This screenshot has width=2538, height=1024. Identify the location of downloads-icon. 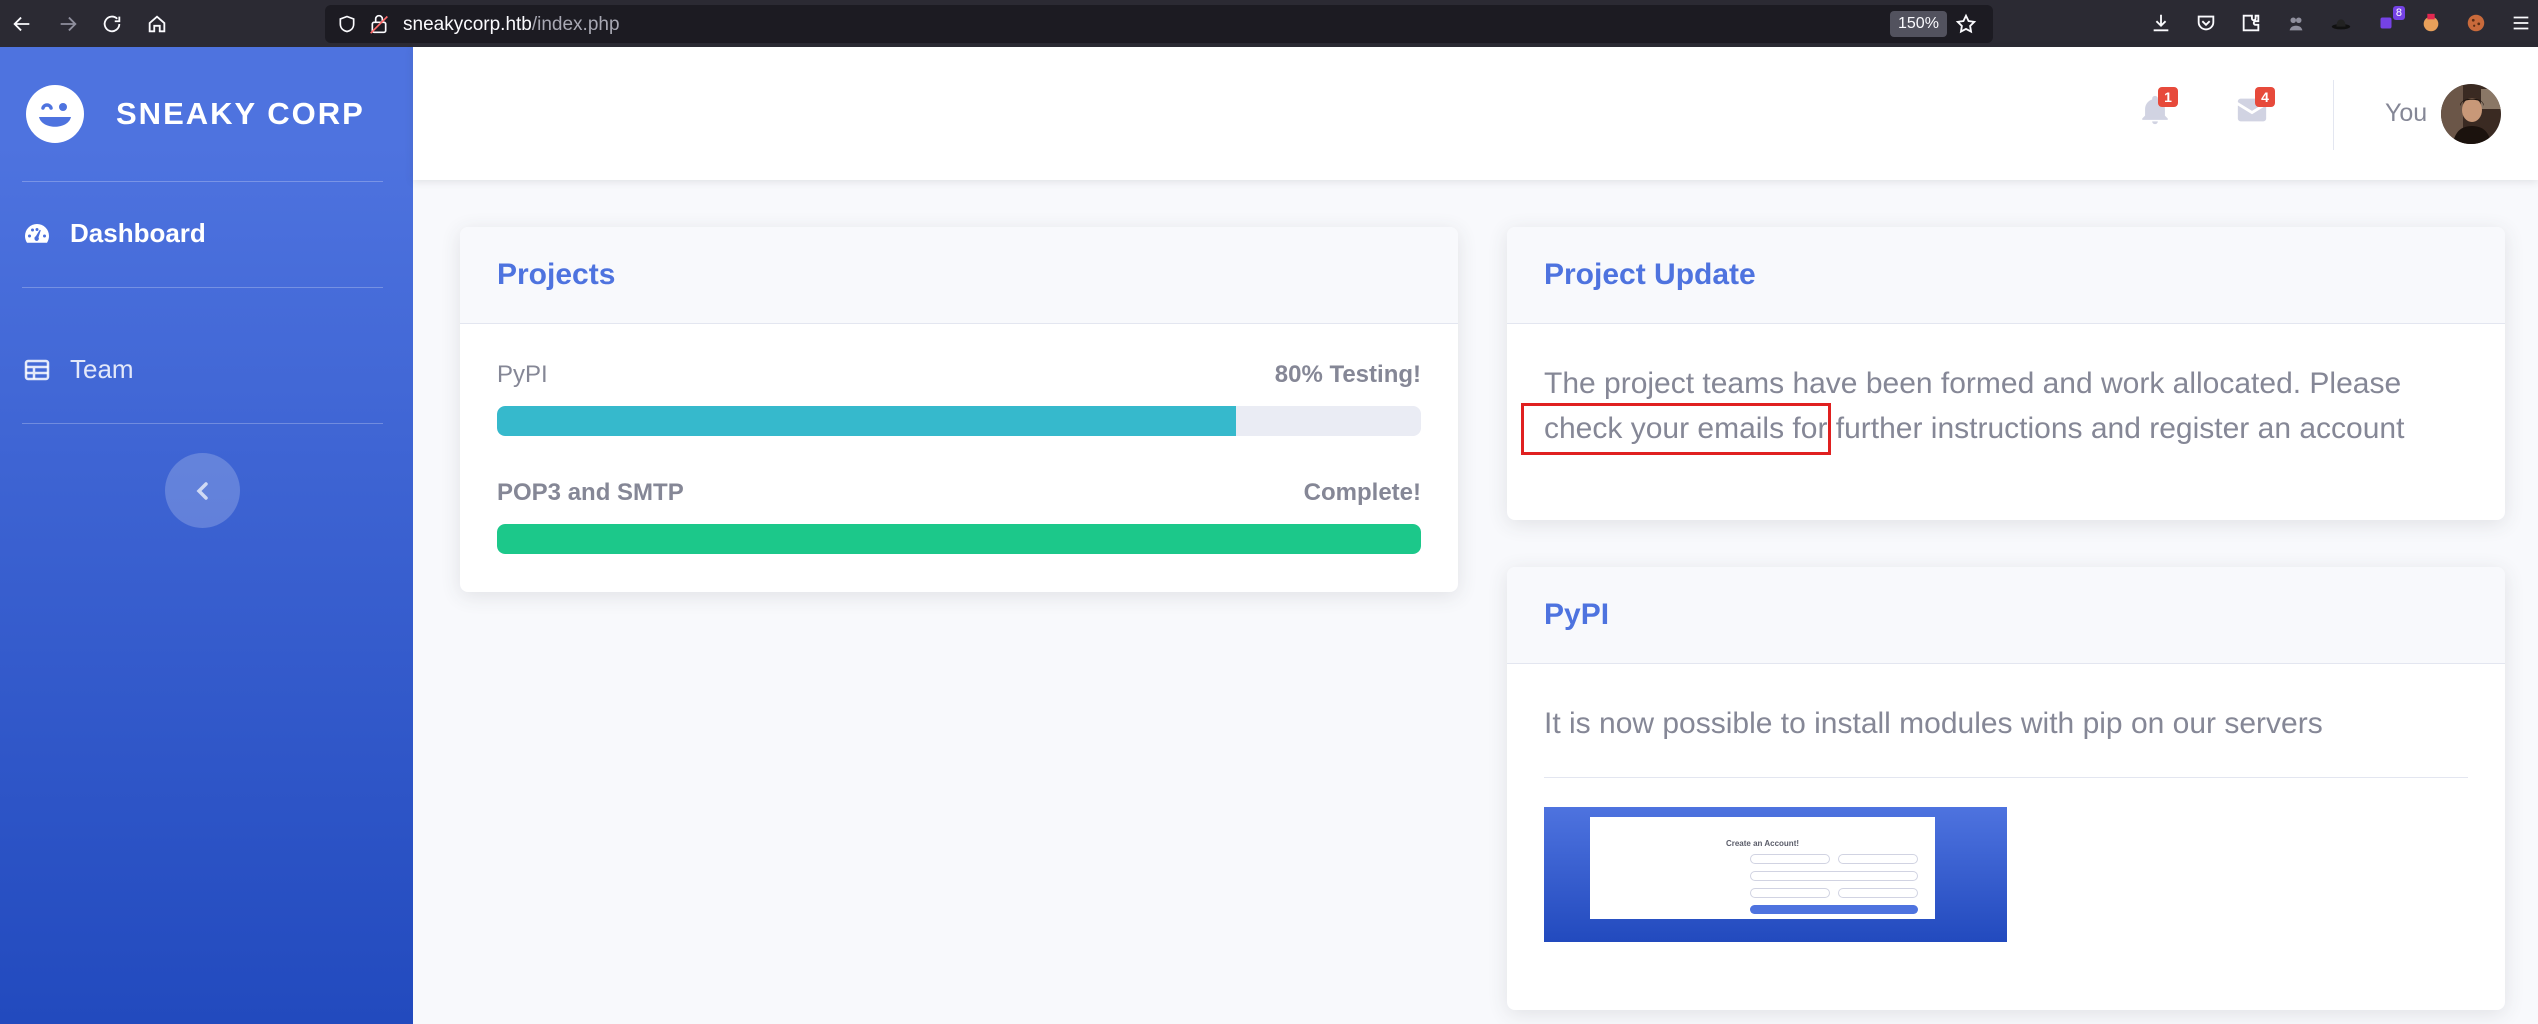
(2161, 23).